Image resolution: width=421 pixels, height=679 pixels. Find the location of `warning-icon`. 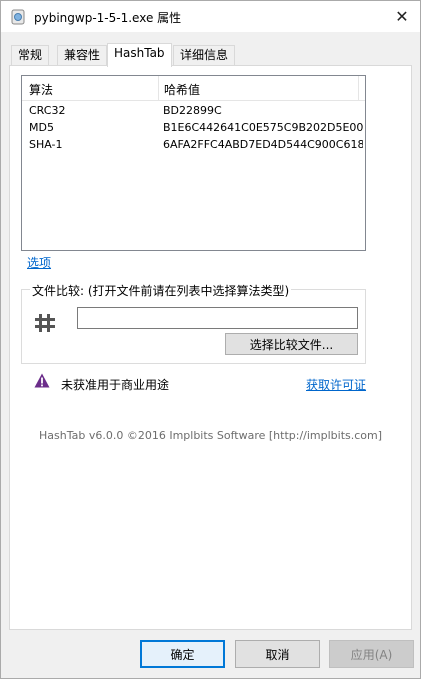

warning-icon is located at coordinates (42, 380).